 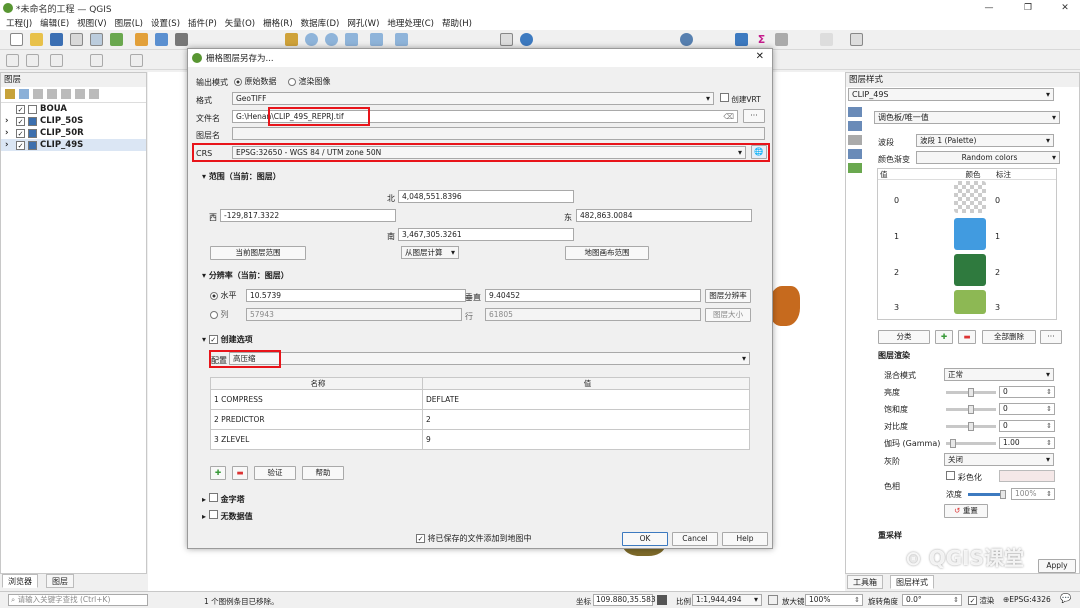 What do you see at coordinates (12, 60) in the screenshot?
I see `toggle-edit-icon` at bounding box center [12, 60].